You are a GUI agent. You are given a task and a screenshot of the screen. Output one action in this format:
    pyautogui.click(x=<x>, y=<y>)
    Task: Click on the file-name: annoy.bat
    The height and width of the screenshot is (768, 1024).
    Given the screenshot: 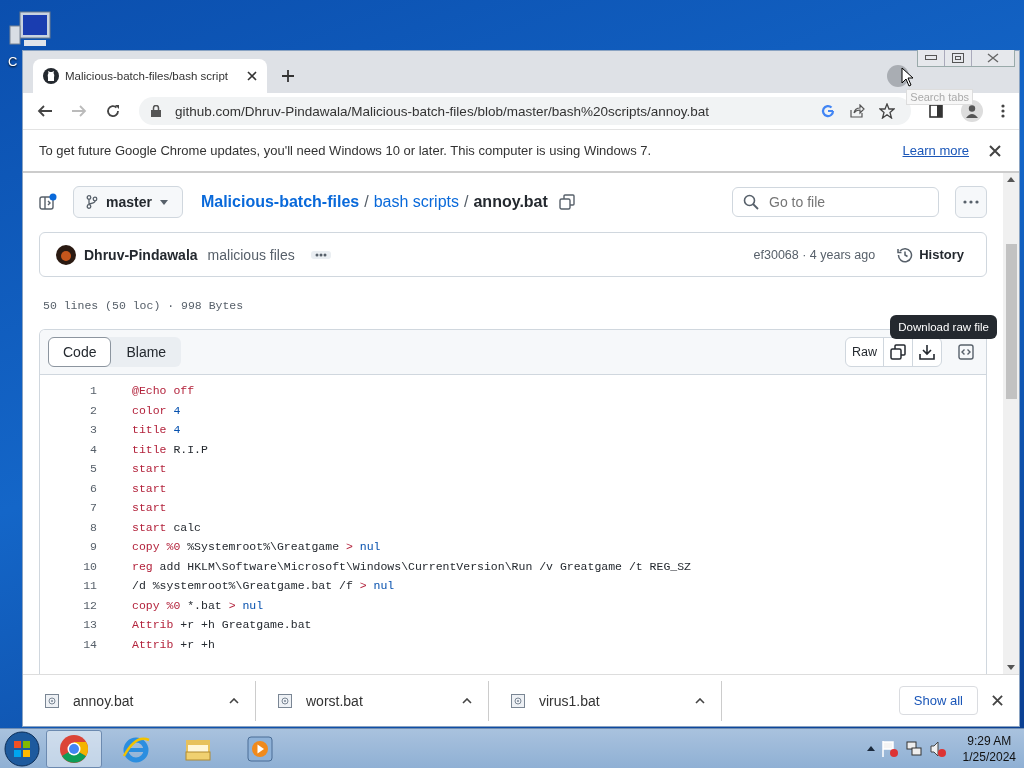 What is the action you would take?
    pyautogui.click(x=510, y=202)
    